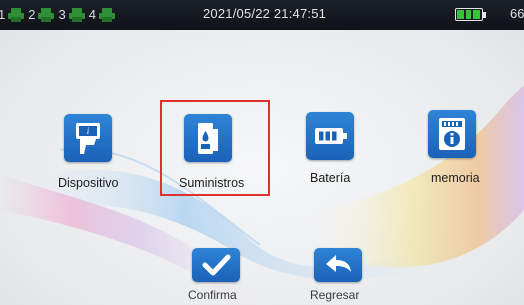 This screenshot has height=305, width=524. Describe the element at coordinates (92, 14) in the screenshot. I see `slot-number: 4` at that location.